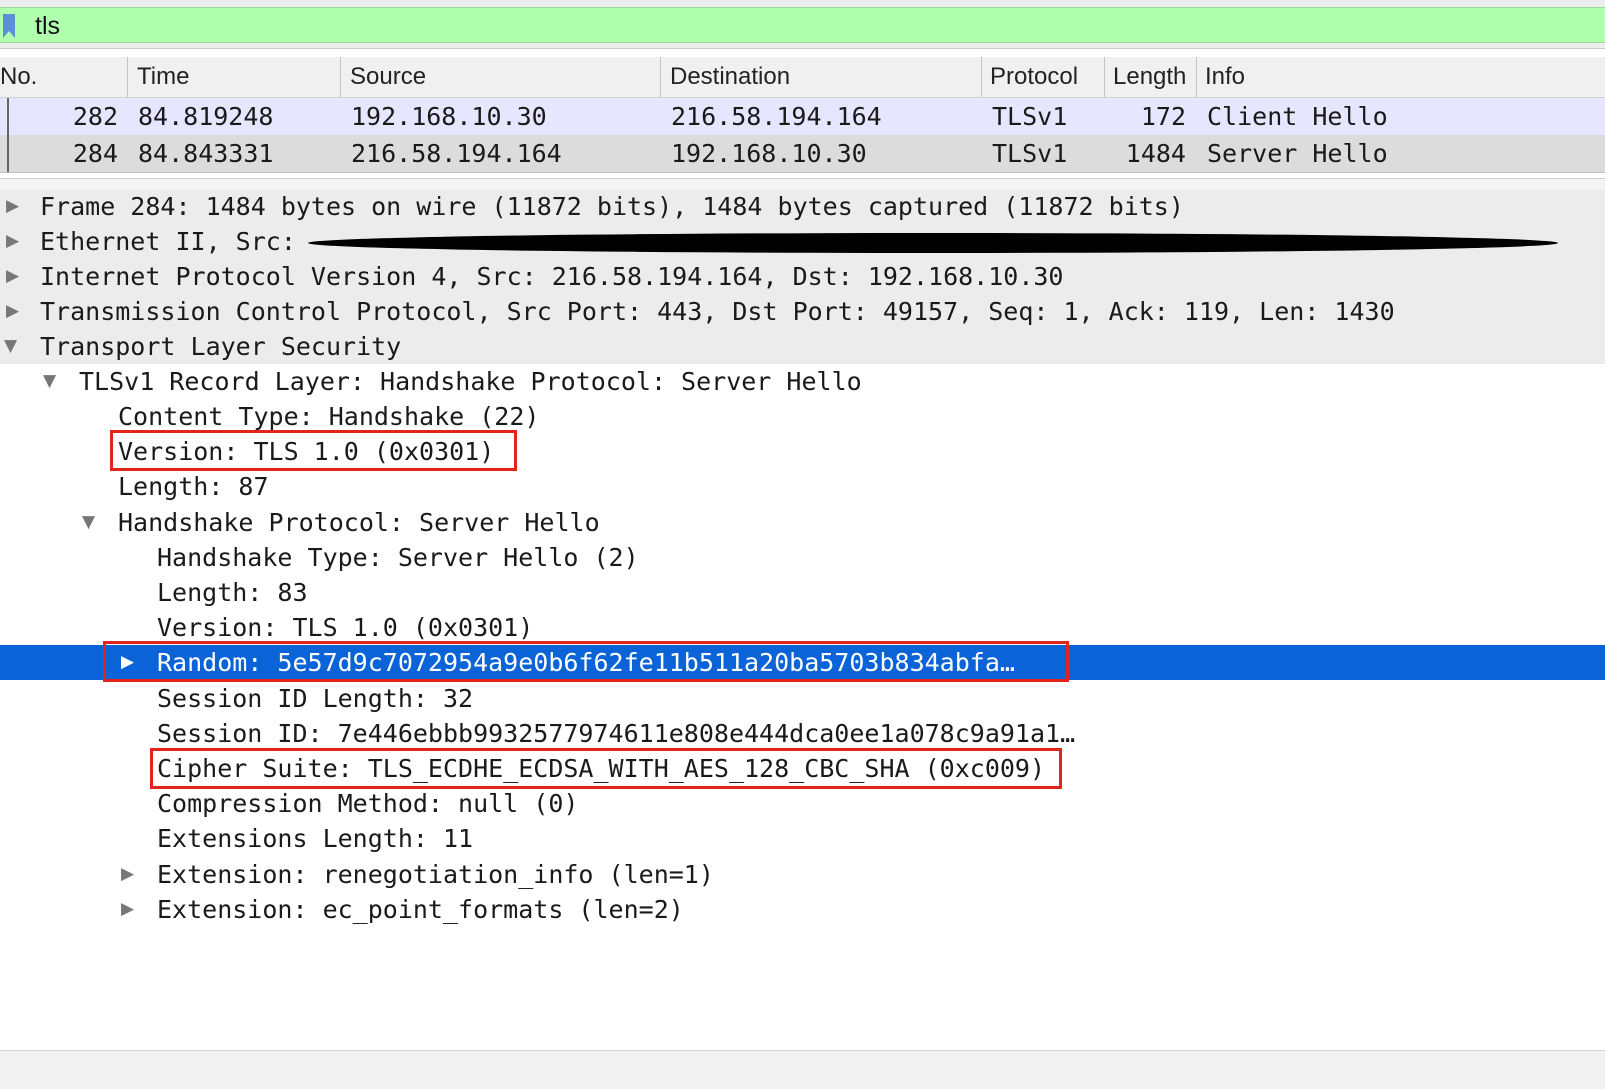 The width and height of the screenshot is (1605, 1089). What do you see at coordinates (802, 557) in the screenshot?
I see `tree-item-handshake-type: Handshake Type: Server Hello (2)` at bounding box center [802, 557].